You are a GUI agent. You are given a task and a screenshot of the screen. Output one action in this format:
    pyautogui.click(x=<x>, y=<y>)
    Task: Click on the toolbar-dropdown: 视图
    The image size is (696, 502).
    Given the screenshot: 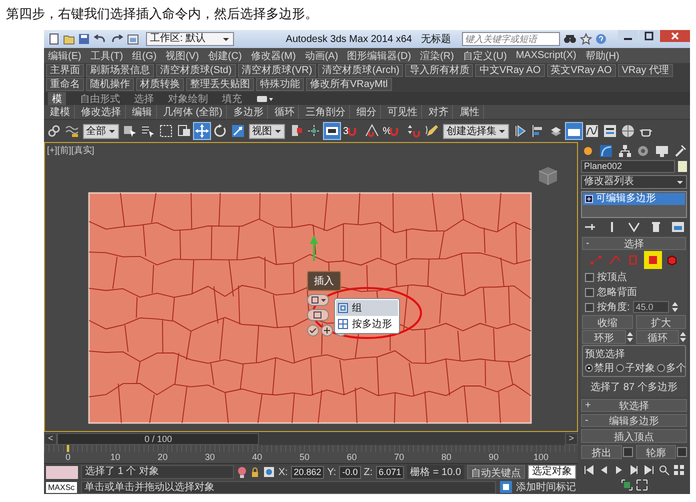 What is the action you would take?
    pyautogui.click(x=267, y=131)
    